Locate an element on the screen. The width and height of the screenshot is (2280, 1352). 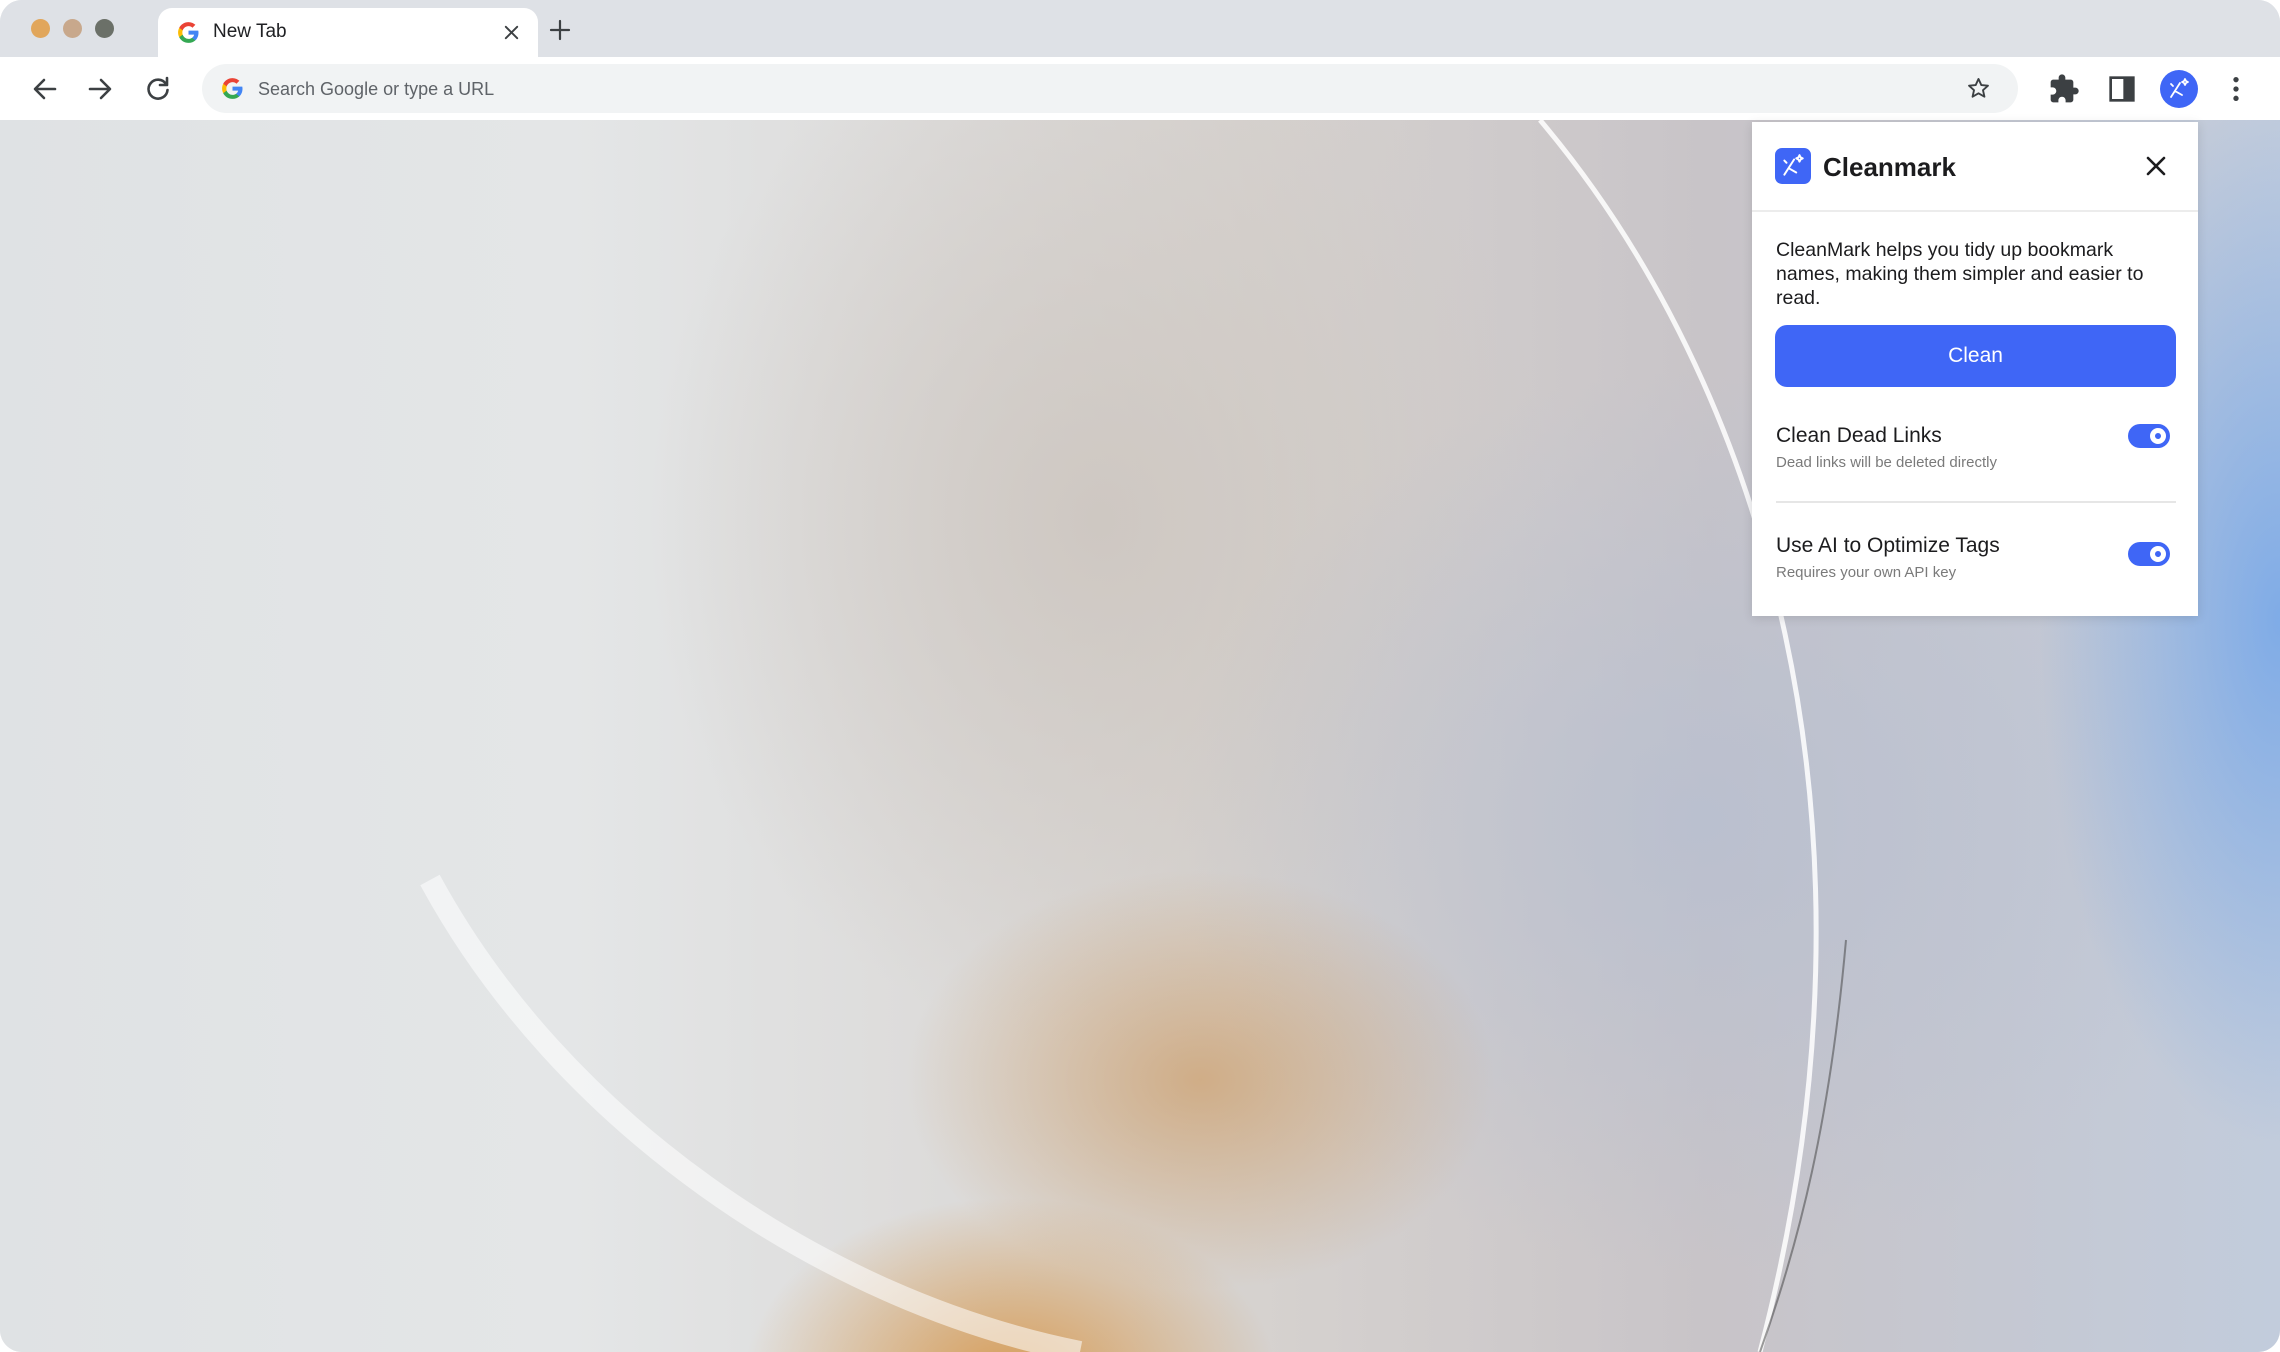
setting-subtitle: Dead links will be deleted directly is located at coordinates (1886, 462).